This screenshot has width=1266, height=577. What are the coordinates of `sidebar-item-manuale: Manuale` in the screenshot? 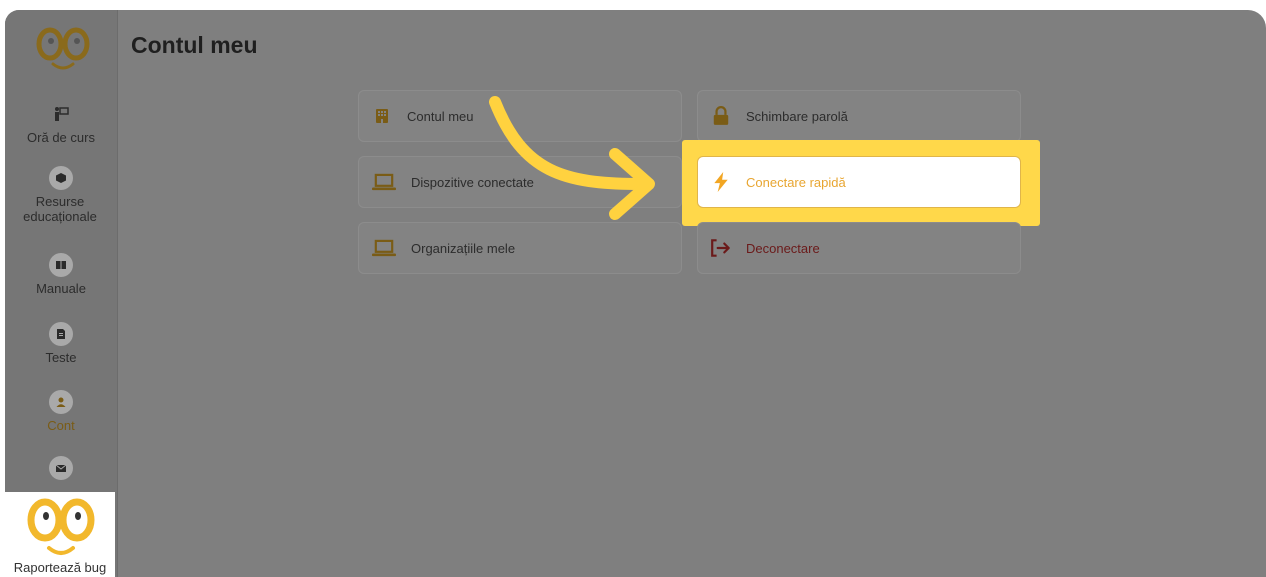 It's located at (61, 274).